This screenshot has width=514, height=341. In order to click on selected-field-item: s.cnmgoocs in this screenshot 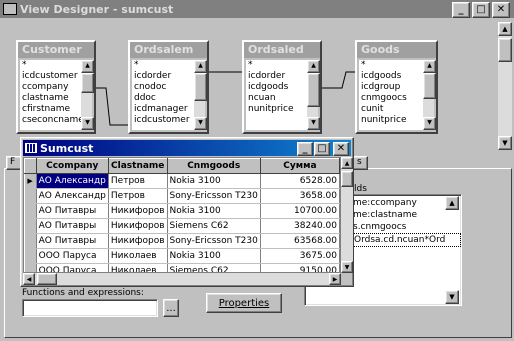, I will do `click(407, 227)`.